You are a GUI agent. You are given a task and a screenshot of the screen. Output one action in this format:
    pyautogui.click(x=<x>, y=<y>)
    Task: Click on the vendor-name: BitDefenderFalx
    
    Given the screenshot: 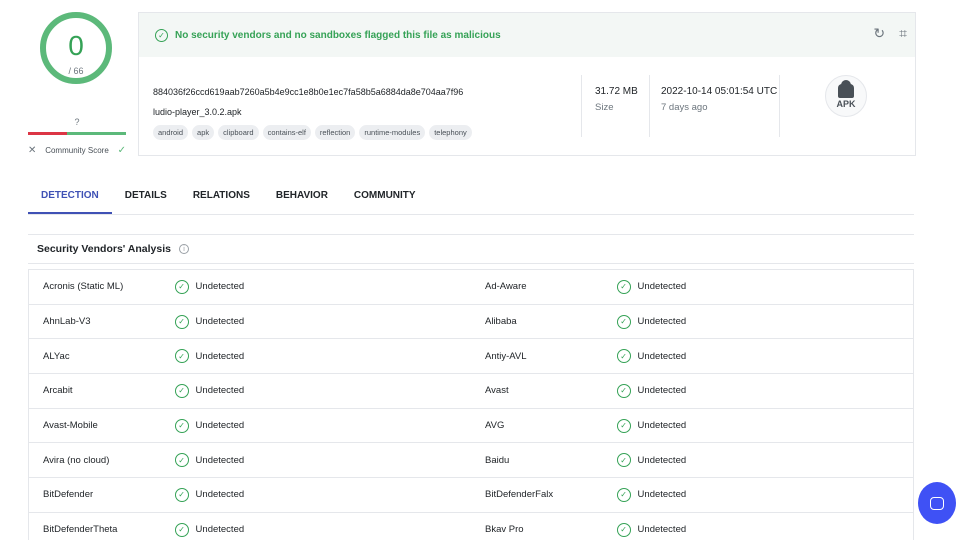 What is the action you would take?
    pyautogui.click(x=519, y=495)
    